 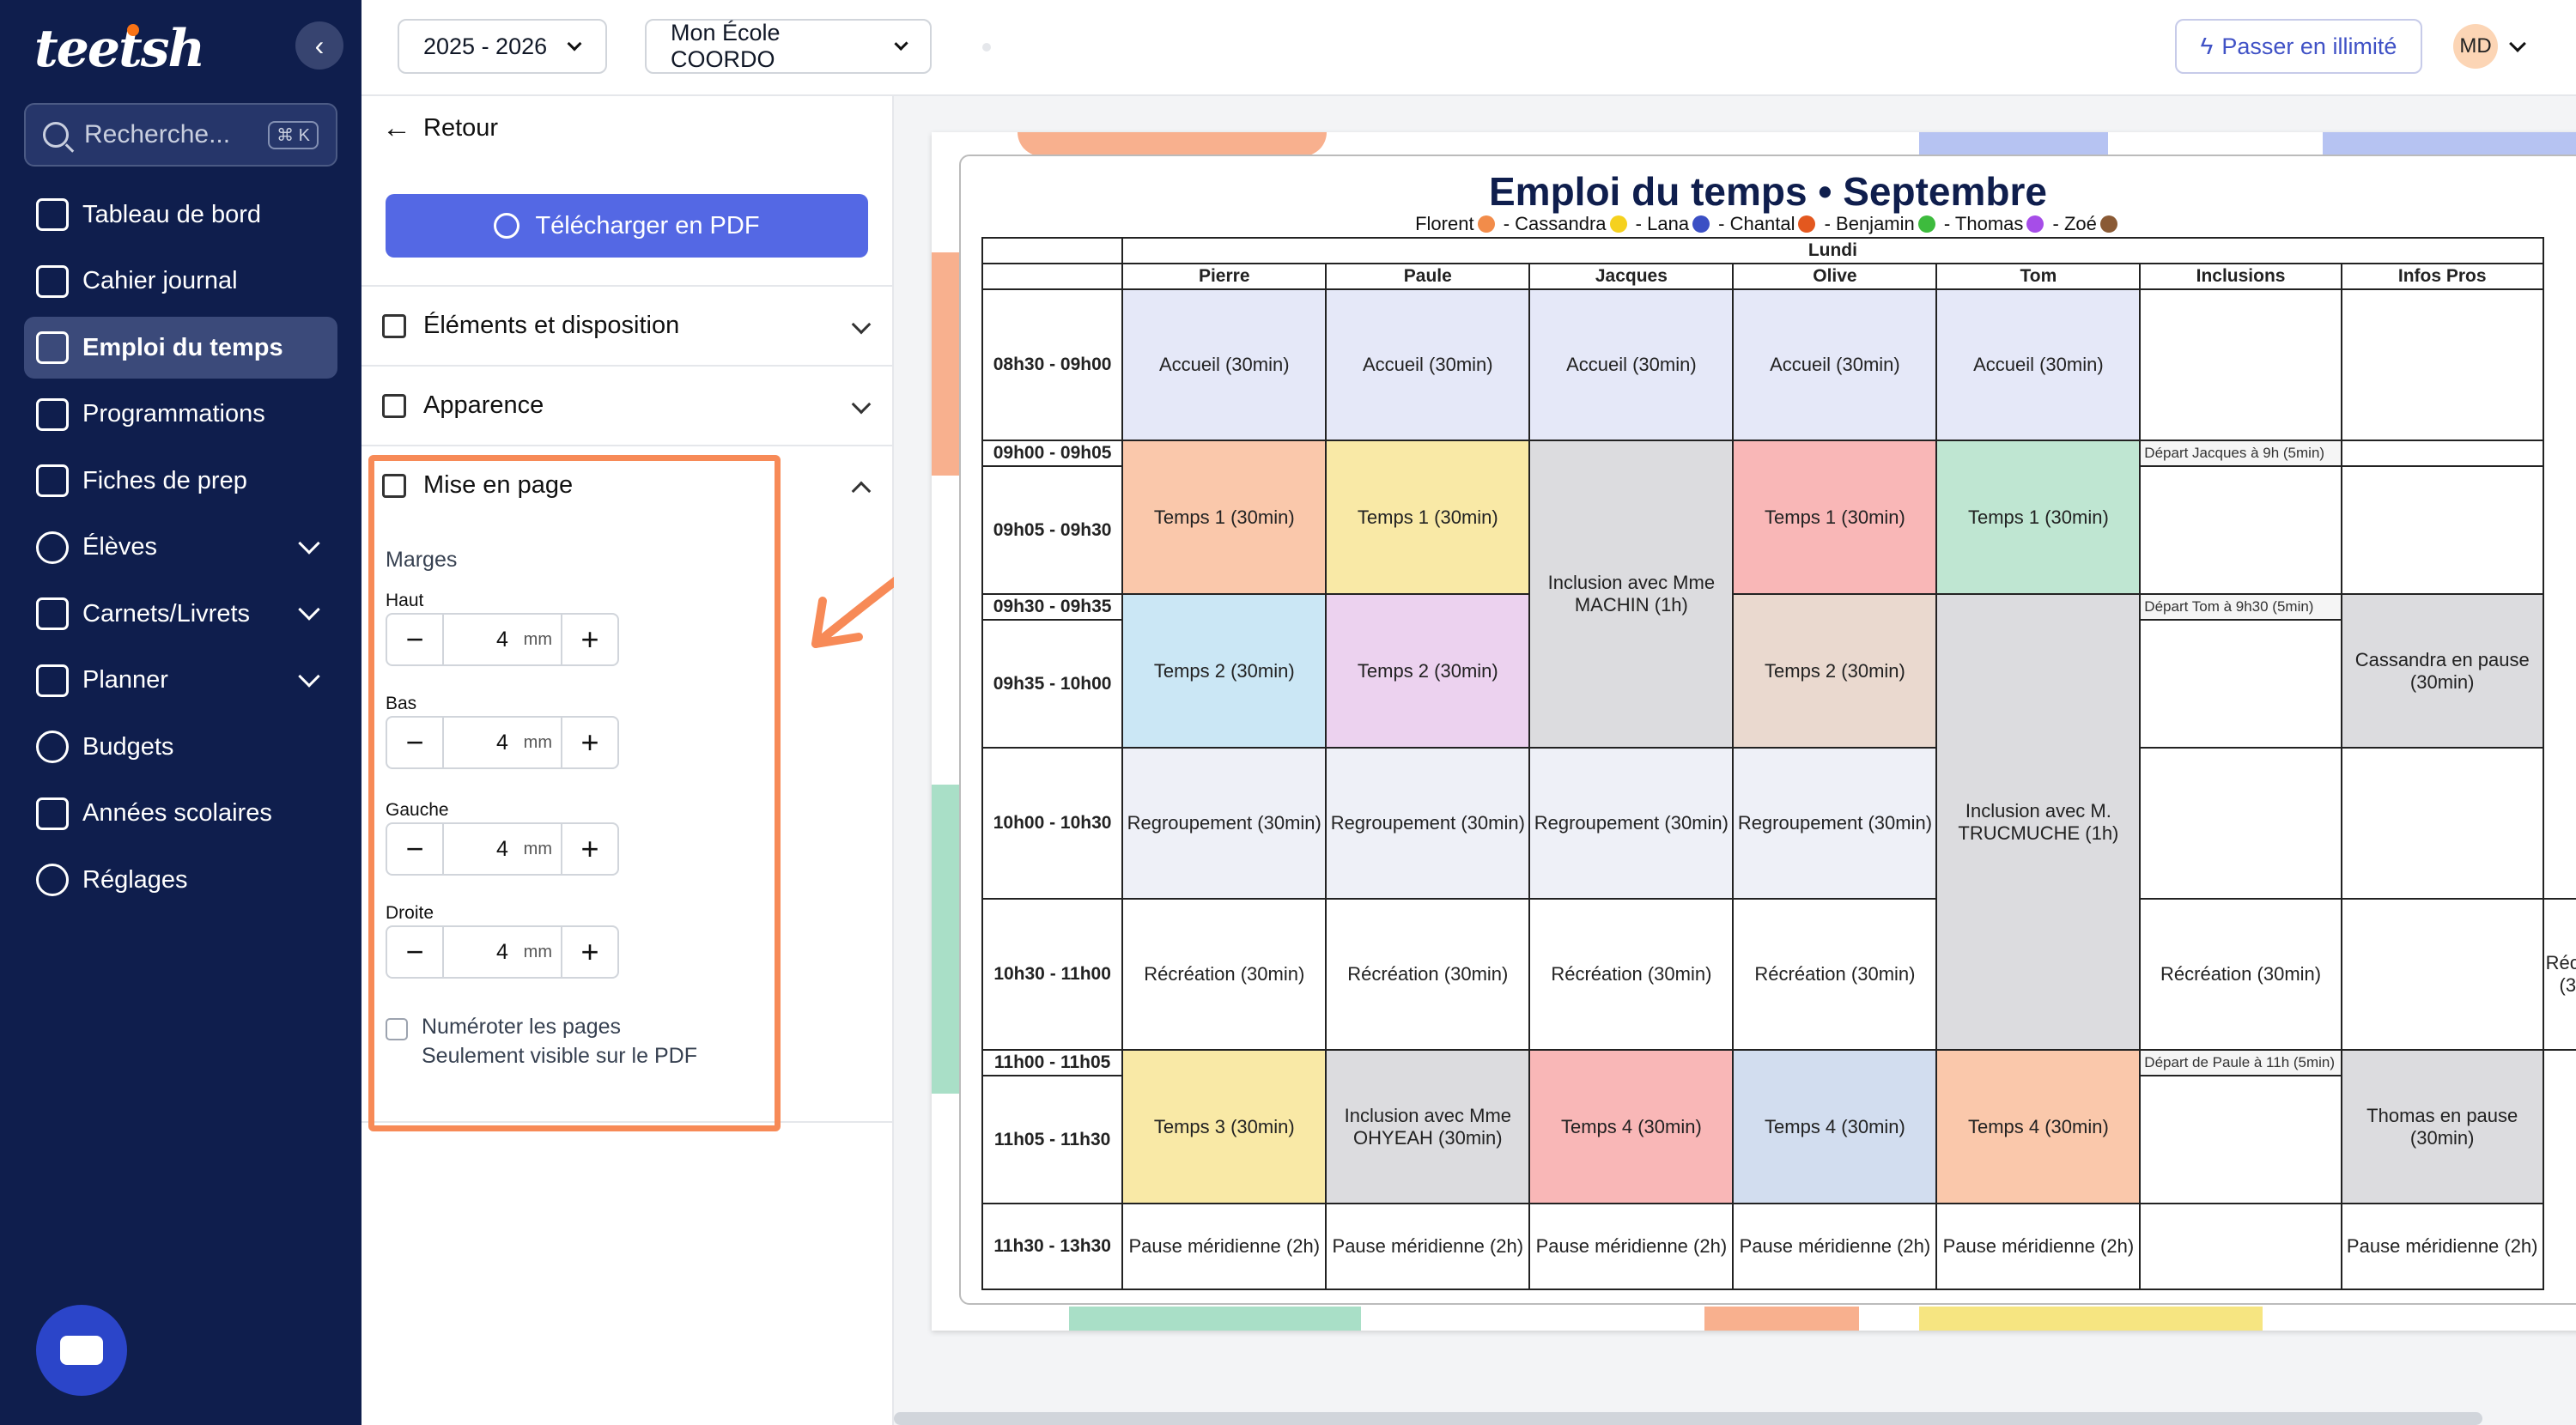 I want to click on schedule-note: Départ de Paule à 11h (5min), so click(x=2240, y=1062).